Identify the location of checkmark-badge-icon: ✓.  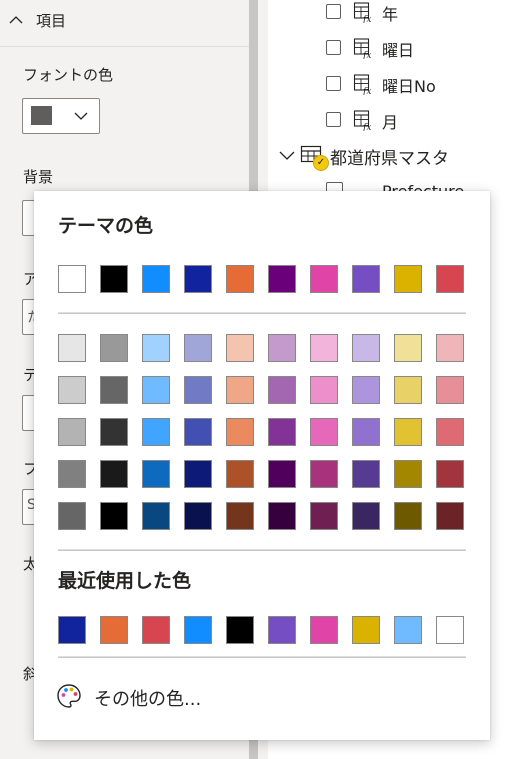
(321, 163).